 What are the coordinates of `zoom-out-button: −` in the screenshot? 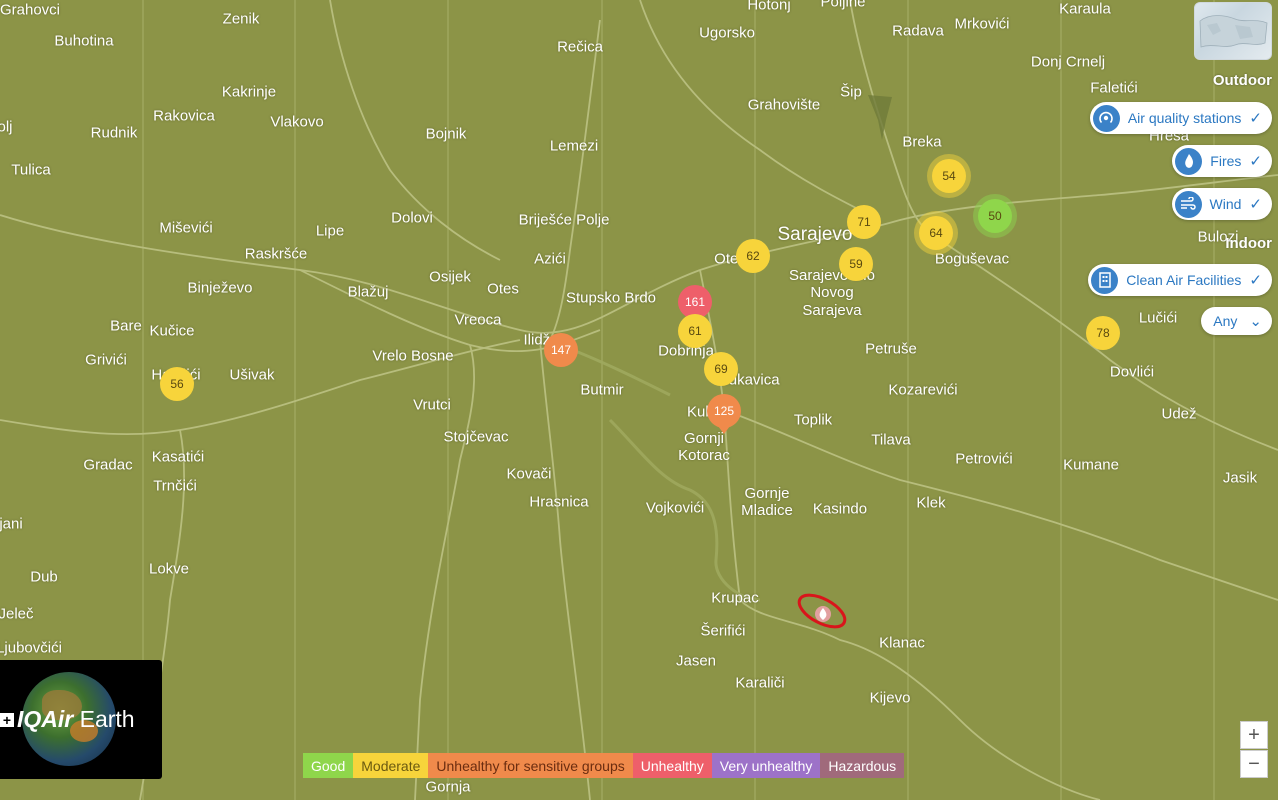 It's located at (1254, 764).